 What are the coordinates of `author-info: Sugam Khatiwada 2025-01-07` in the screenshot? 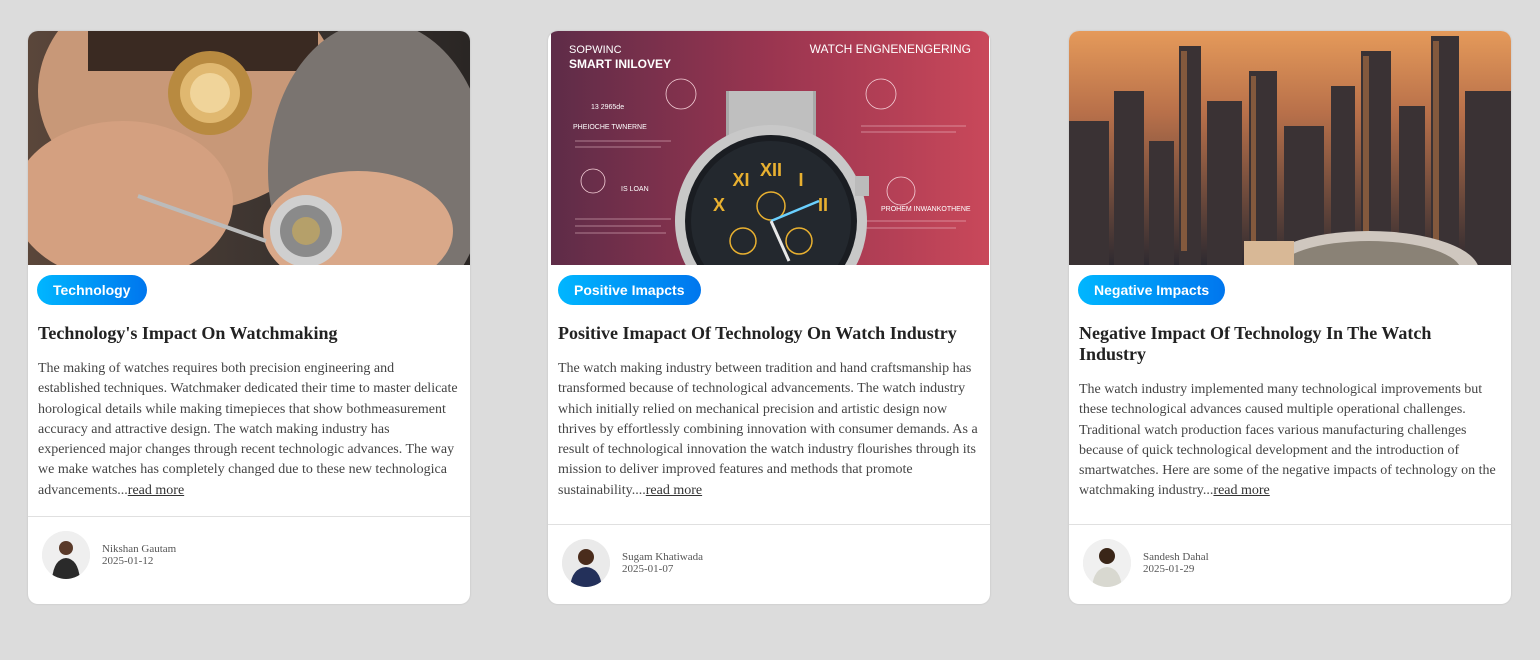 It's located at (632, 563).